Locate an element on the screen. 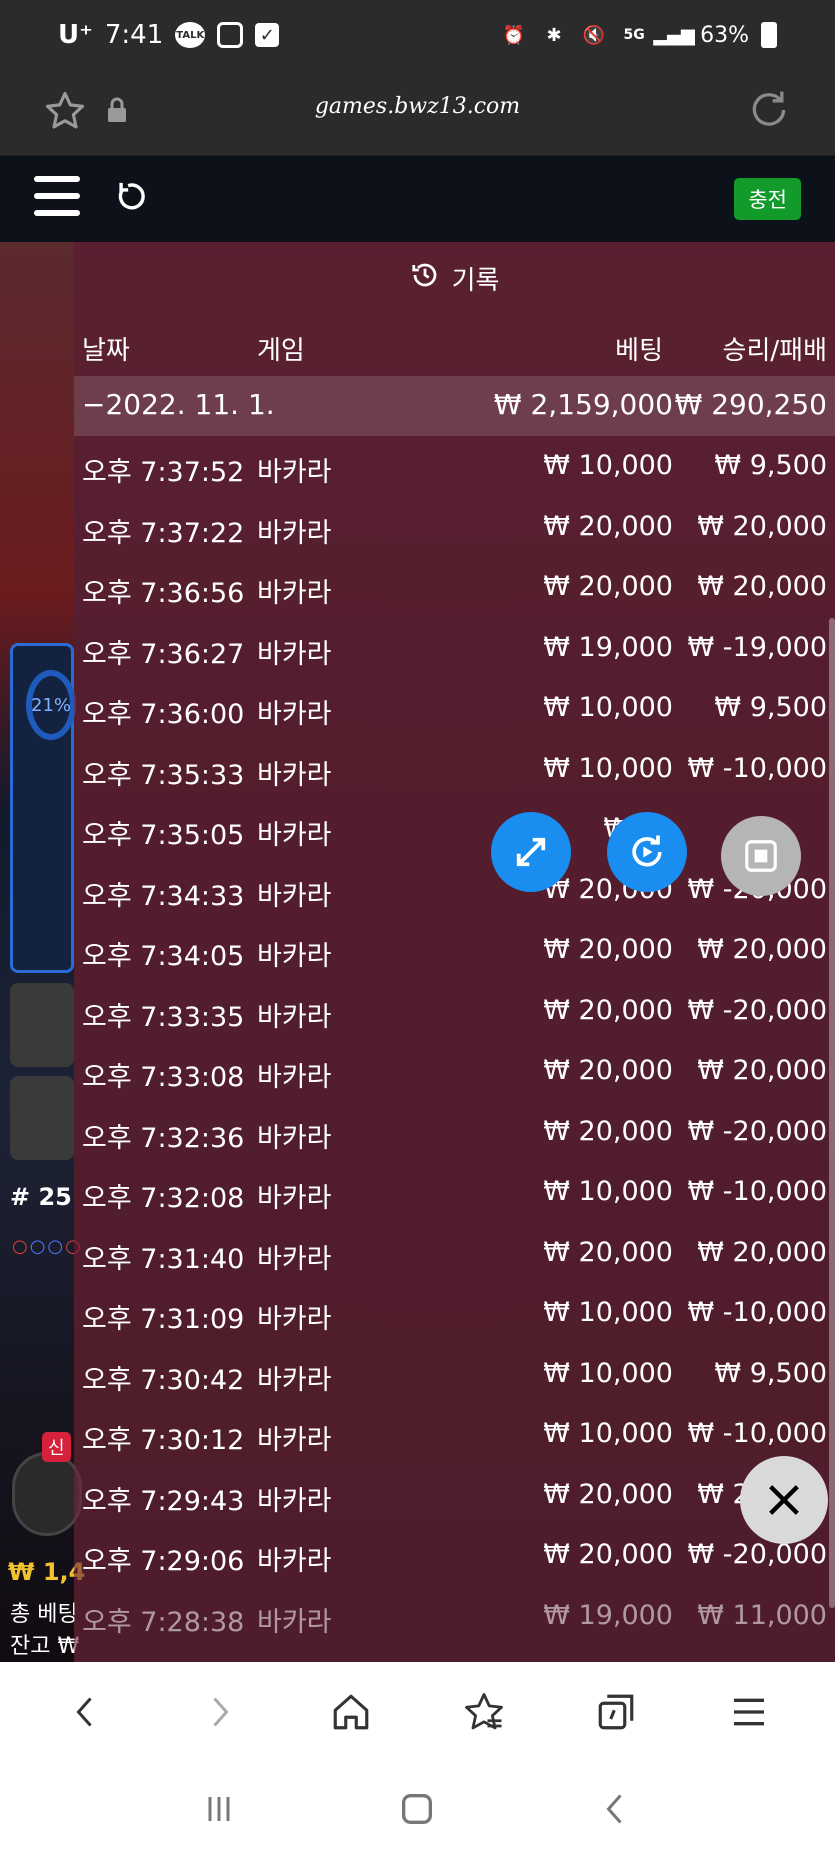 The width and height of the screenshot is (835, 1856). row-time: 오후 7:34:05 is located at coordinates (163, 956).